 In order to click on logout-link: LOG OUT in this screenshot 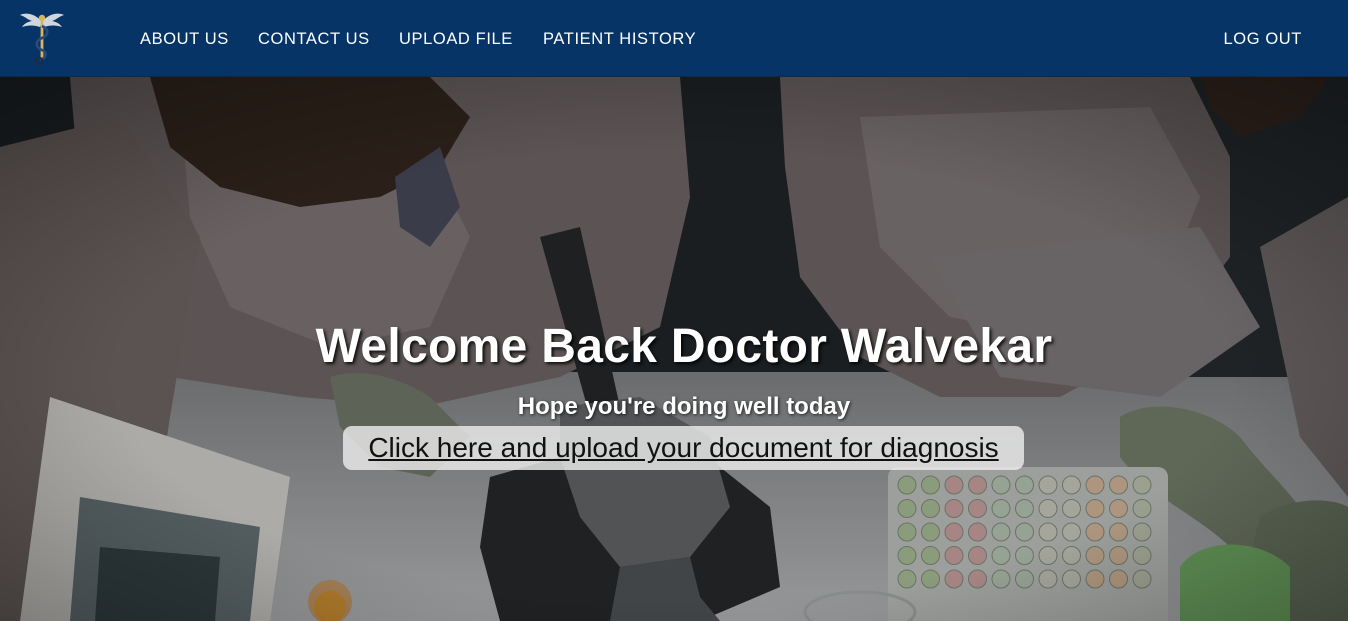, I will do `click(1263, 39)`.